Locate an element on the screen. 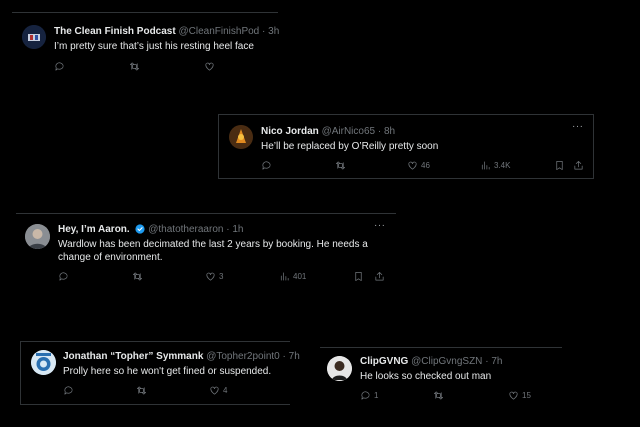  like-button: 3 is located at coordinates (214, 276).